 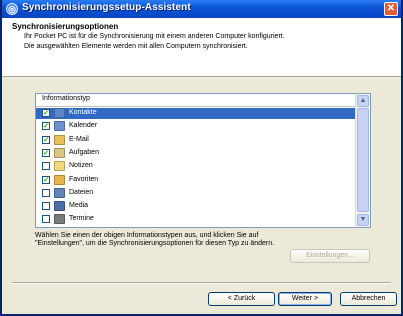 What do you see at coordinates (59, 179) in the screenshot?
I see `favorites-icon` at bounding box center [59, 179].